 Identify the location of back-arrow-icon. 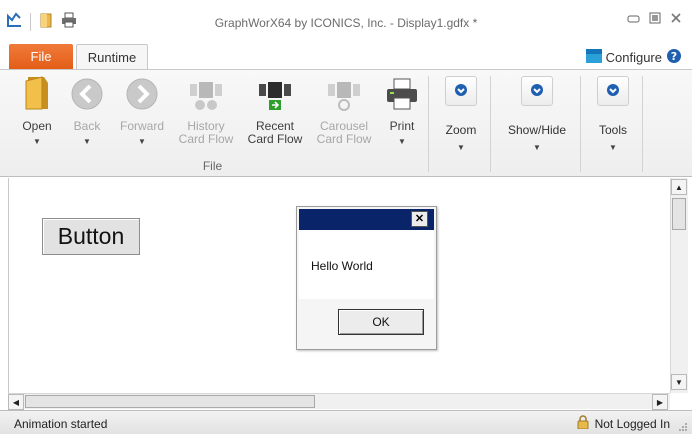
(87, 95).